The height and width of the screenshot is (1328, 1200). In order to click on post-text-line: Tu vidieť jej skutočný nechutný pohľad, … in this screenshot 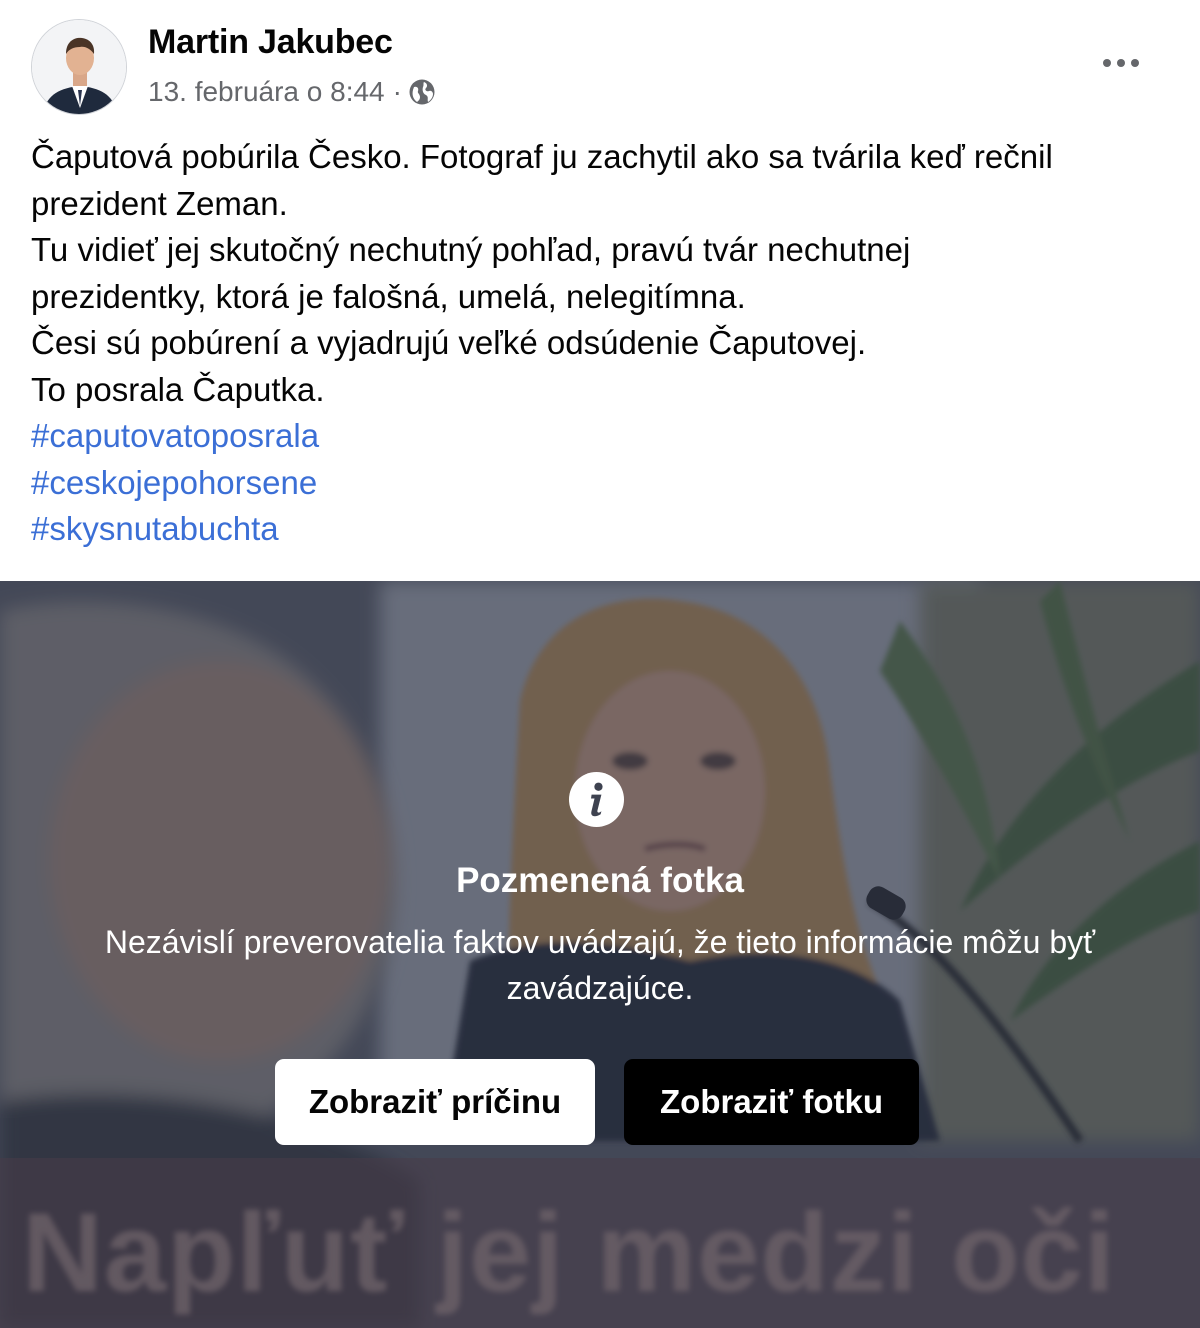, I will do `click(471, 249)`.